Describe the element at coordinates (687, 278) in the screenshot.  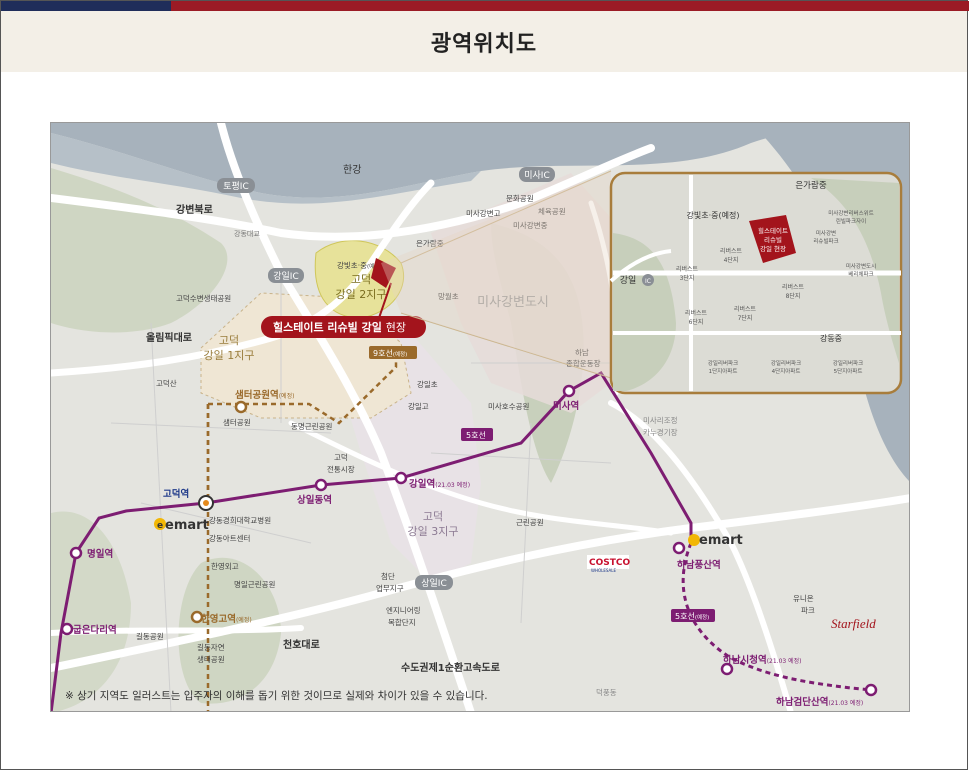
I see `svg-text: 3단지` at that location.